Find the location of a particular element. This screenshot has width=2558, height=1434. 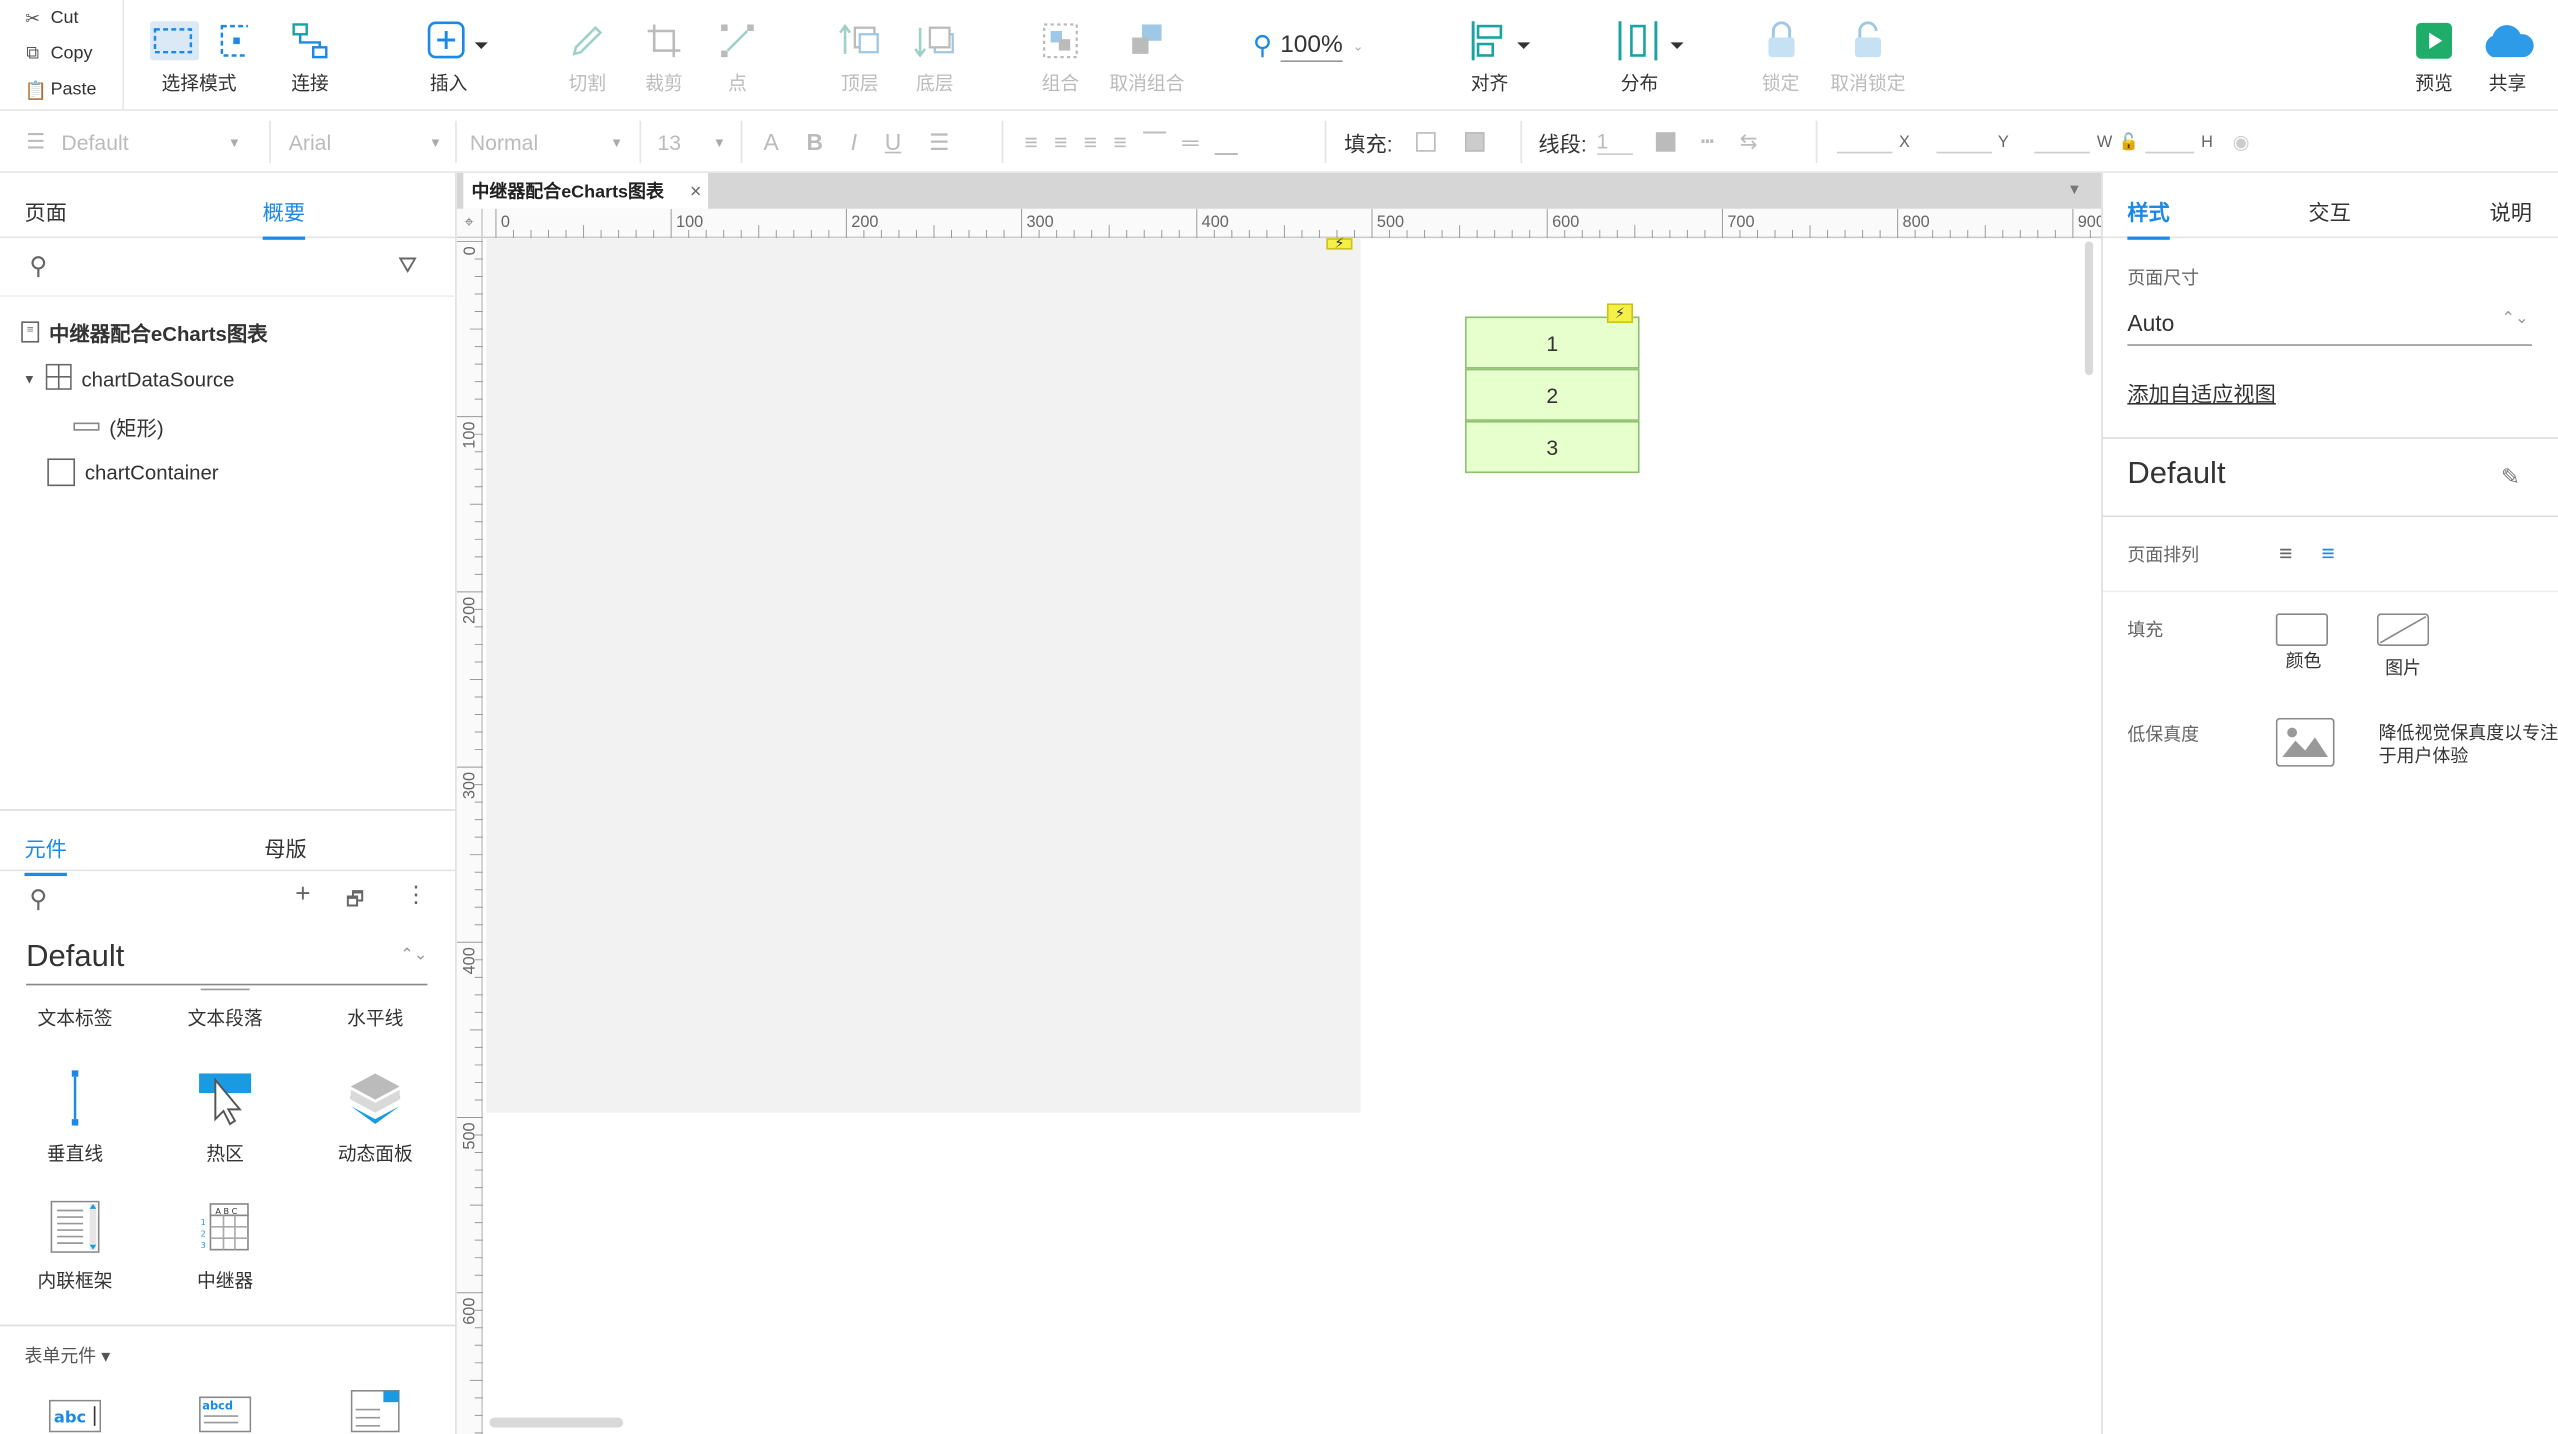

select-mode-button: 选择模式 is located at coordinates (199, 56).